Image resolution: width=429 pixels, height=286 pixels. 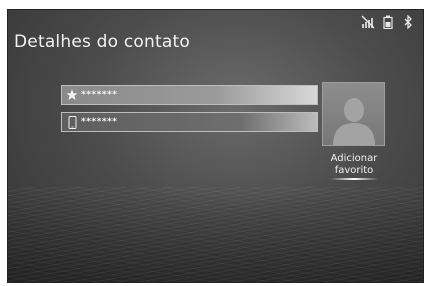 I want to click on add-favorite-underline, so click(x=354, y=179).